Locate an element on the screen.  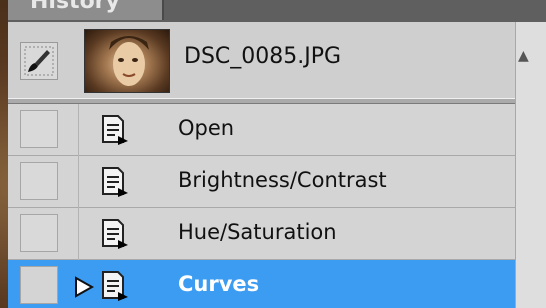
history-step-curves: Curves is located at coordinates (261, 284).